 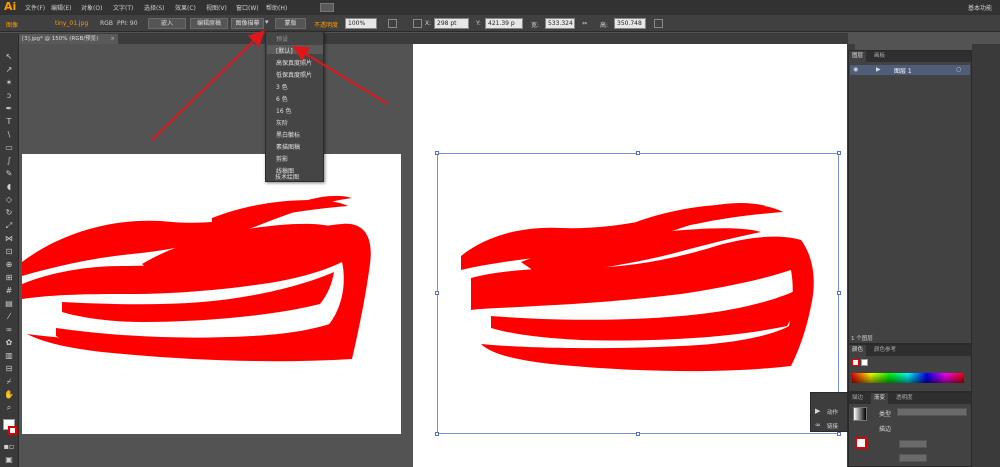 I want to click on color-panel-tabs: 颜色 颜色参考, so click(x=910, y=350).